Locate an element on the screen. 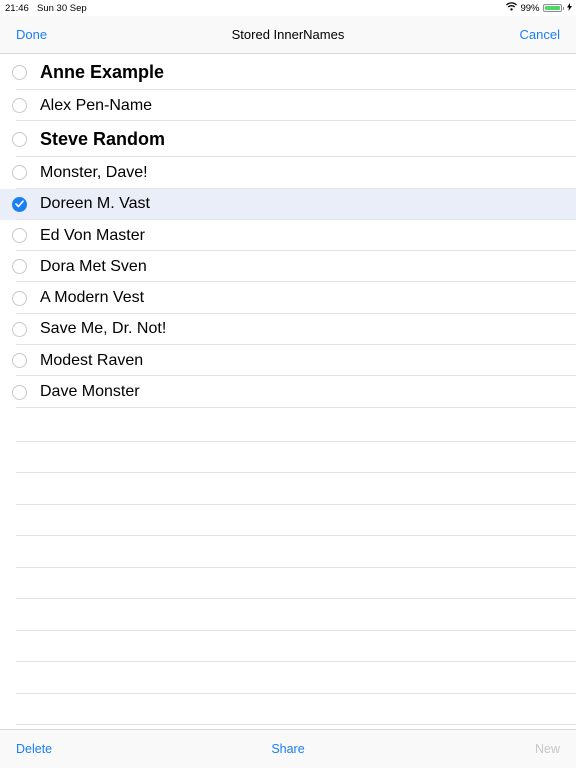  delete-button: Delete is located at coordinates (34, 749).